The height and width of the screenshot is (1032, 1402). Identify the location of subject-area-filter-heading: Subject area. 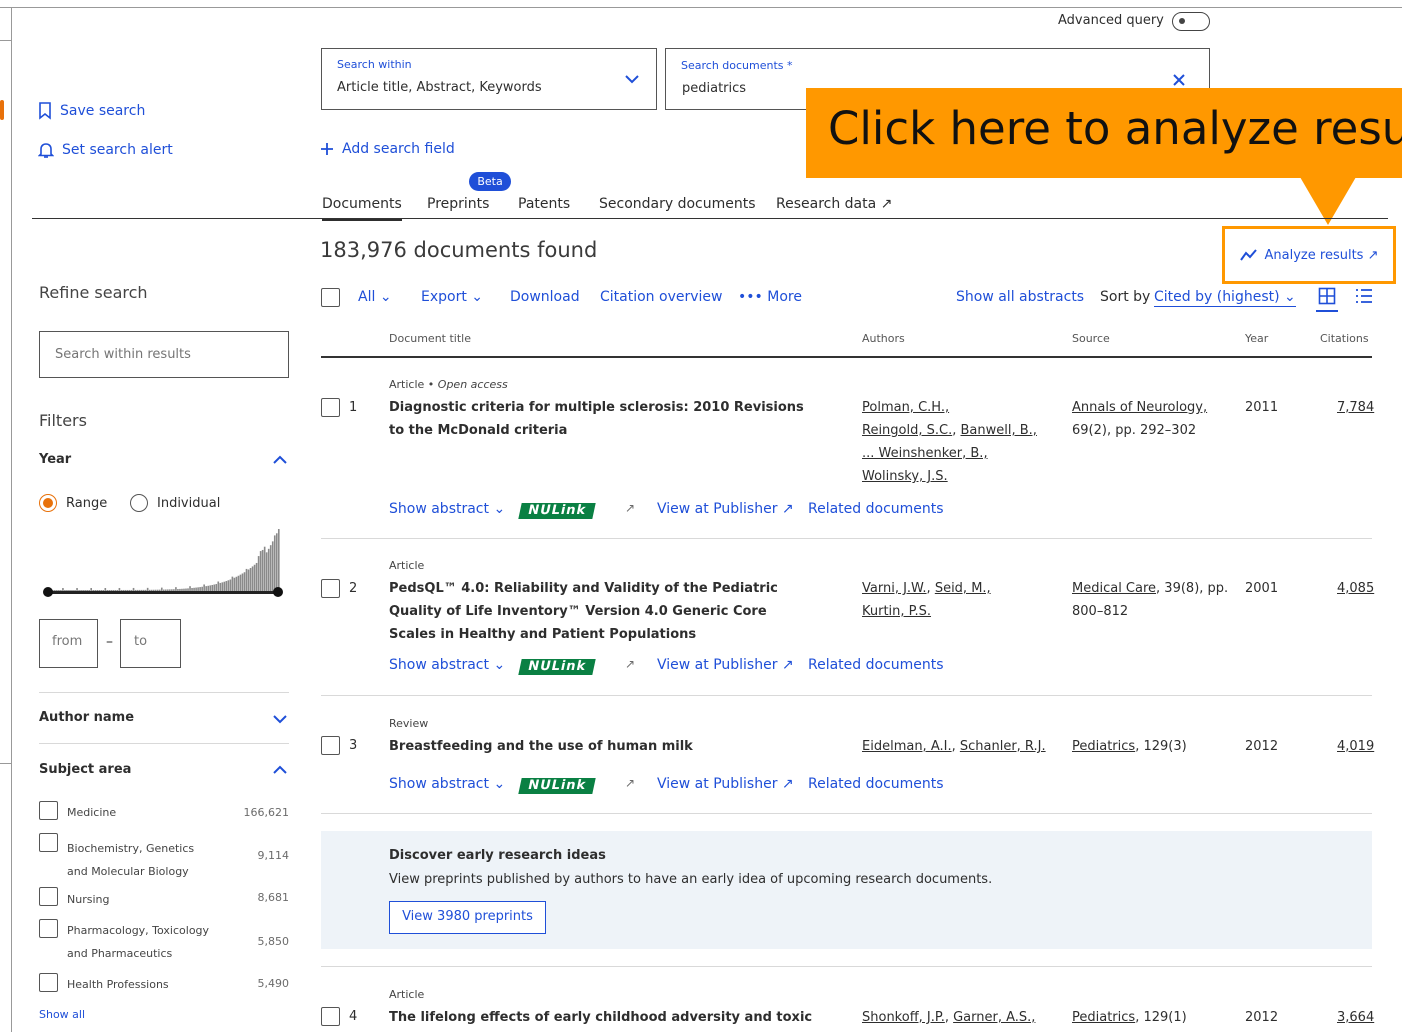
(85, 769).